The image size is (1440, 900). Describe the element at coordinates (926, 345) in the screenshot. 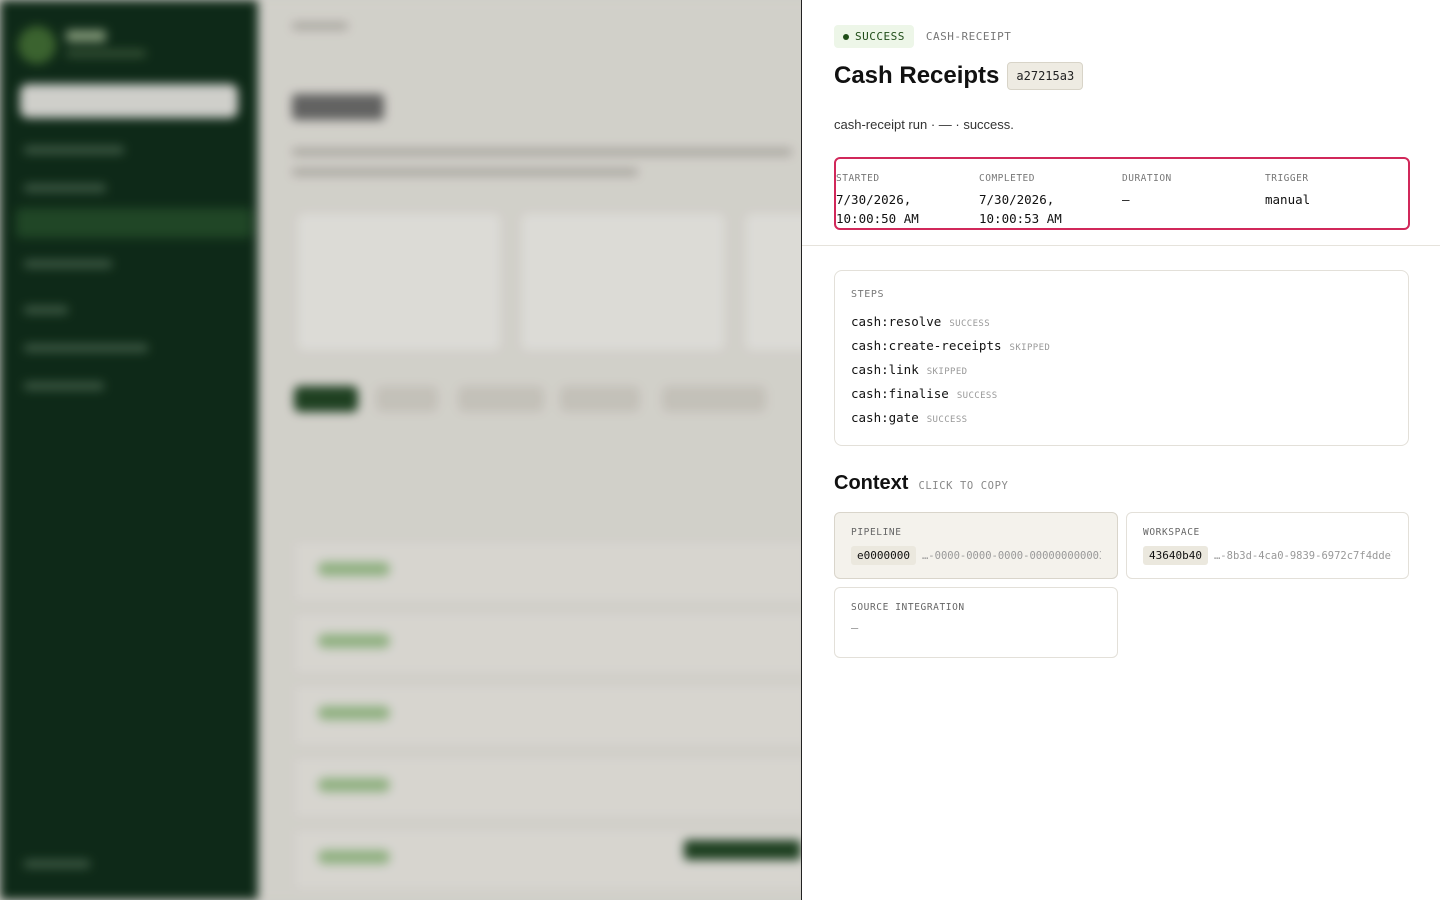

I see `step-name: cash:create-receipts` at that location.